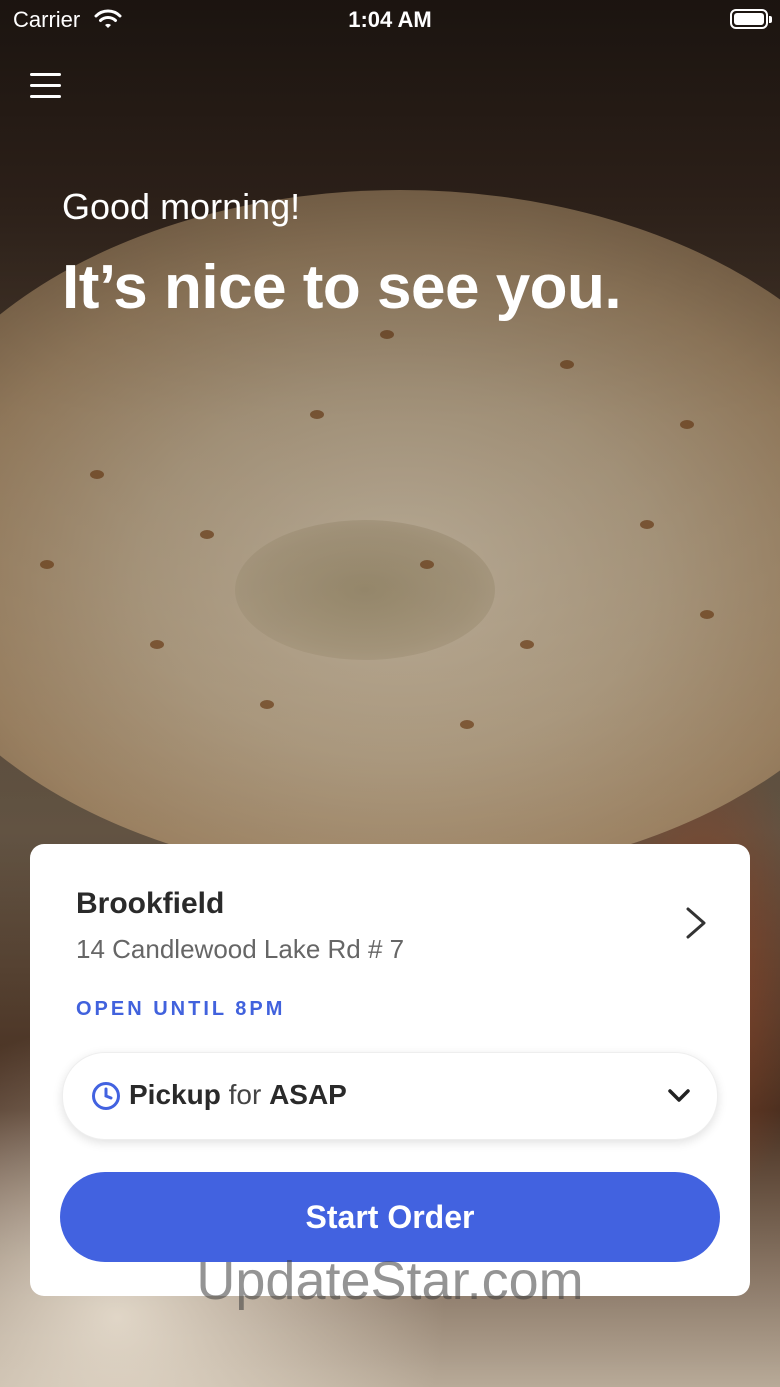 This screenshot has width=780, height=1387. What do you see at coordinates (106, 1098) in the screenshot?
I see `clock-icon` at bounding box center [106, 1098].